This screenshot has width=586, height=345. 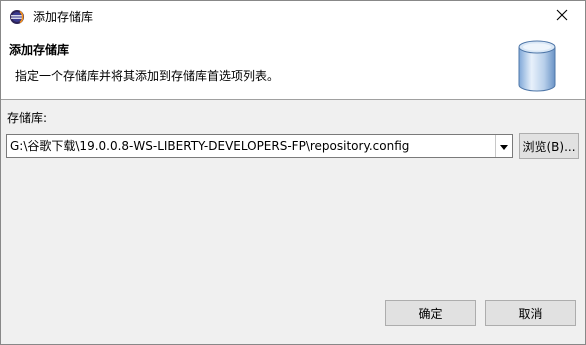 I want to click on app-icon, so click(x=17, y=17).